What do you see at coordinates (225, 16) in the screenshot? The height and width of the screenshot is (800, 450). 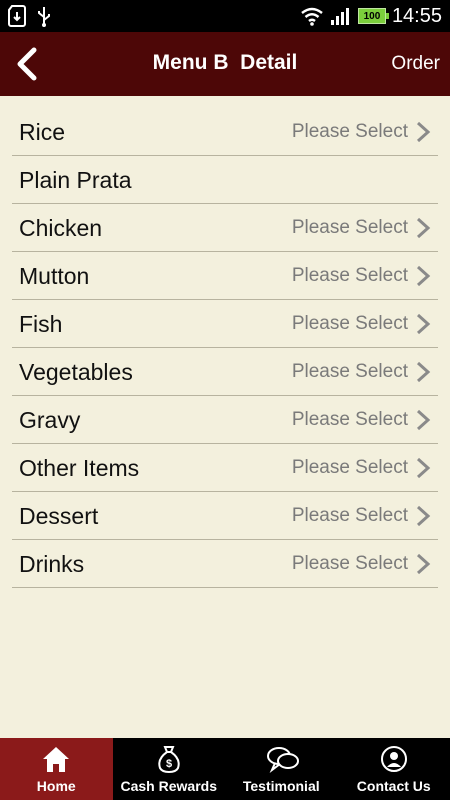 I see `status-bar: 100 14:55` at bounding box center [225, 16].